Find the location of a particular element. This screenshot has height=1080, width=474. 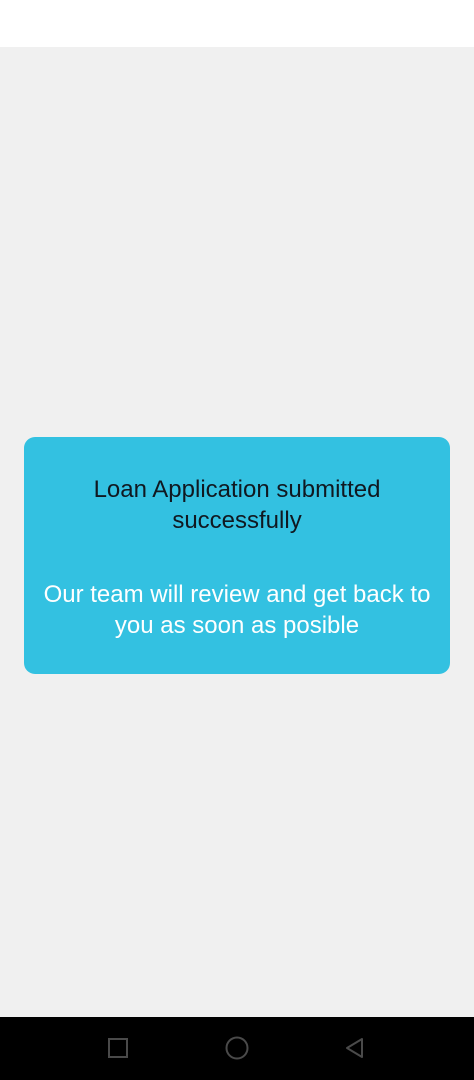

status-bar is located at coordinates (237, 23).